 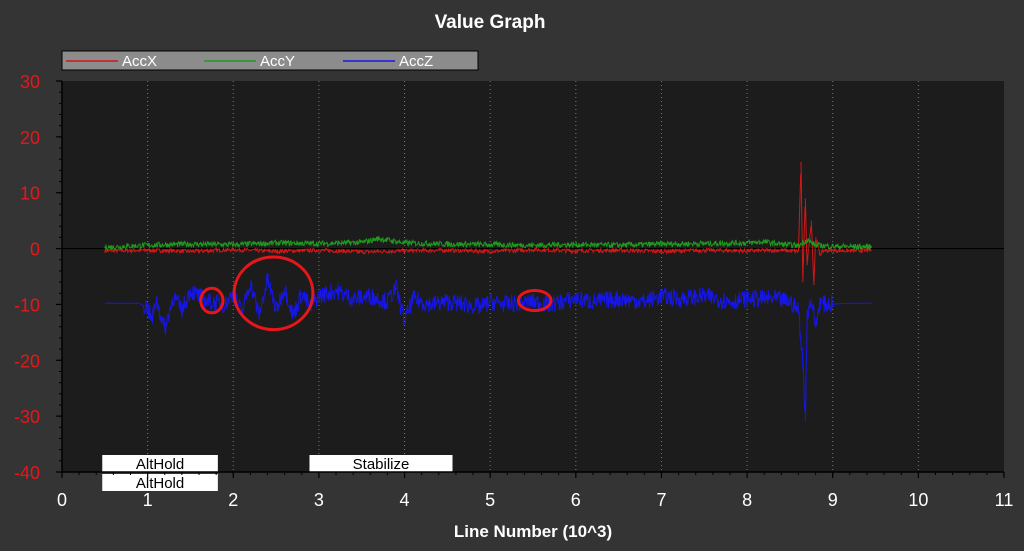 What do you see at coordinates (30, 82) in the screenshot?
I see `y-tick-label-0: 30` at bounding box center [30, 82].